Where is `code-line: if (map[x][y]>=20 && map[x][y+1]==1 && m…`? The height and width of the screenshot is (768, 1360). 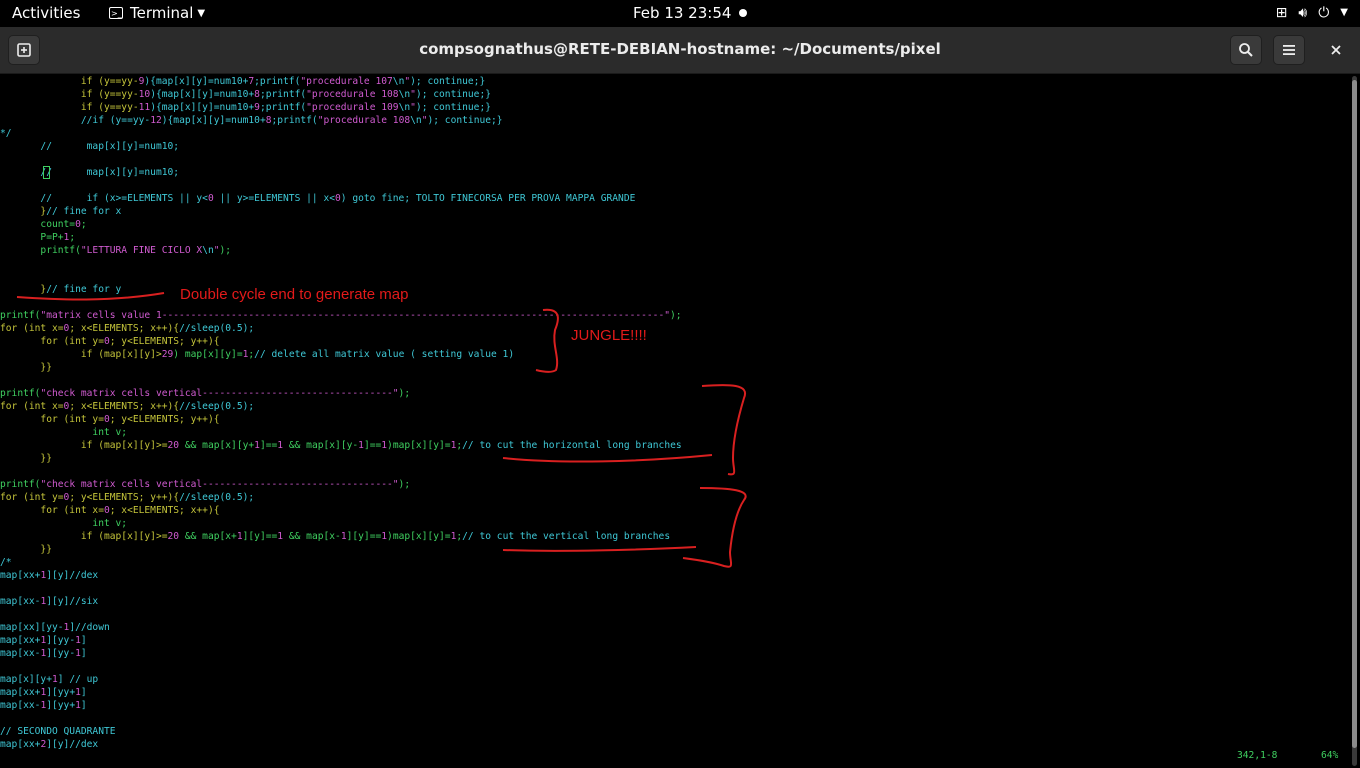 code-line: if (map[x][y]>=20 && map[x][y+1]==1 && m… is located at coordinates (341, 445).